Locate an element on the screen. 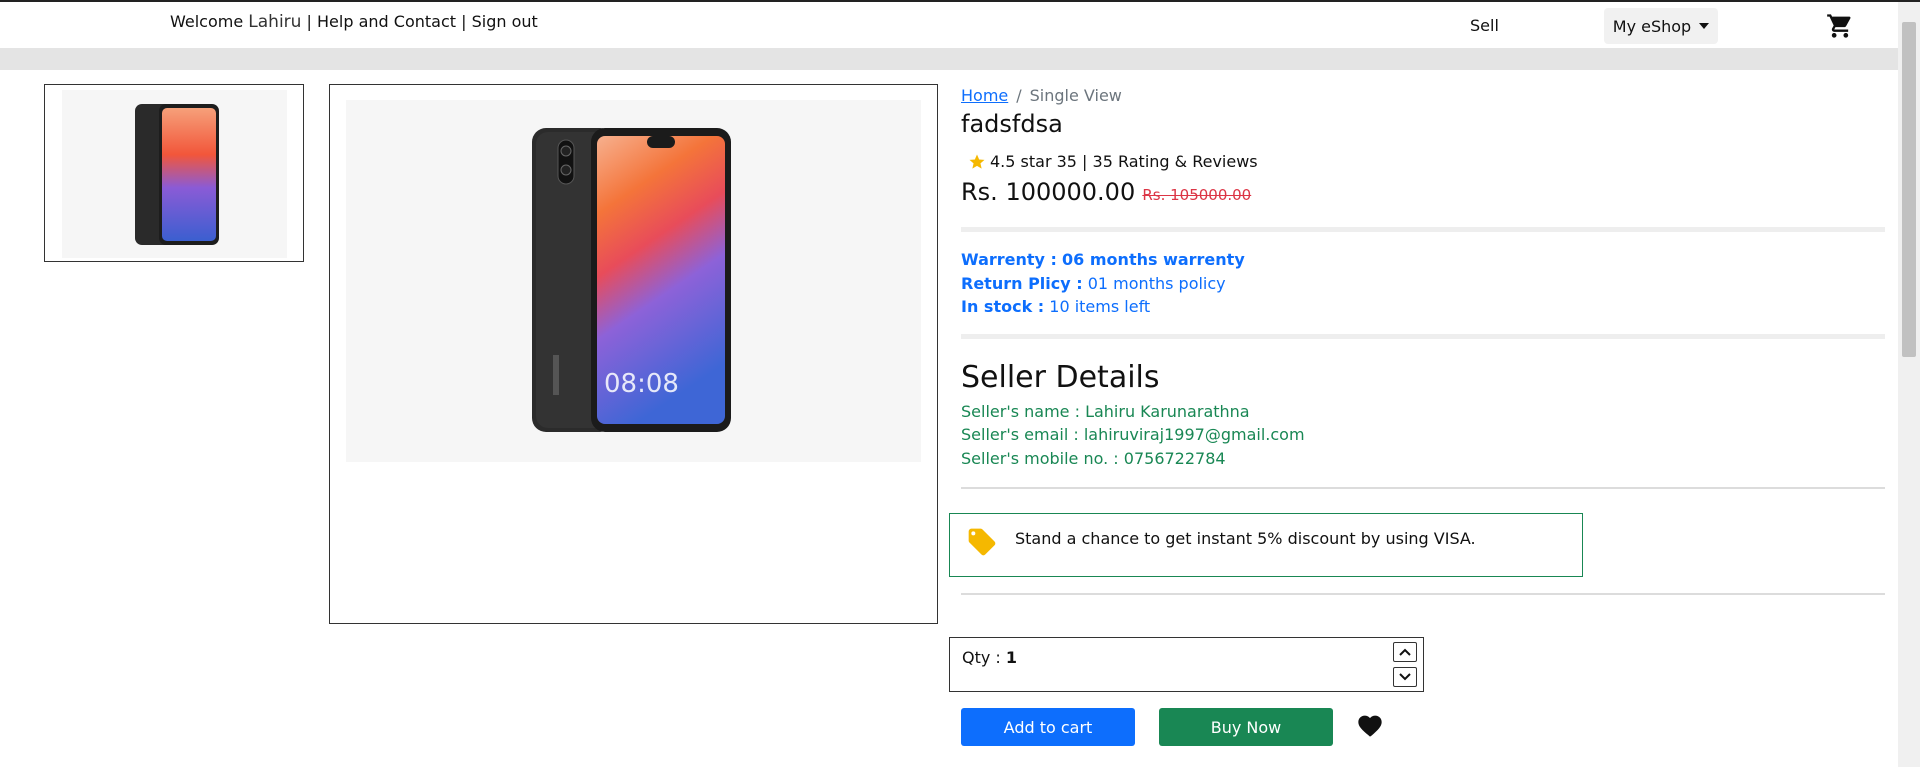 Image resolution: width=1920 pixels, height=767 pixels. quantity-decrease-button is located at coordinates (1405, 677).